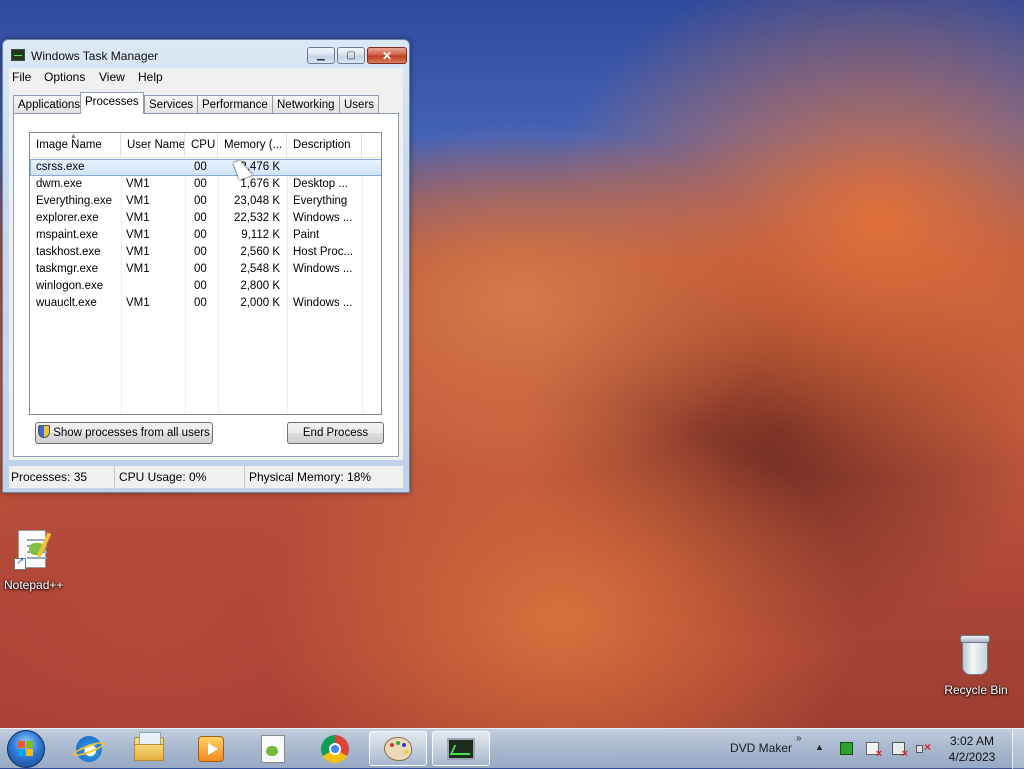 This screenshot has height=769, width=1024. I want to click on status-processes: Processes: 35, so click(62, 477).